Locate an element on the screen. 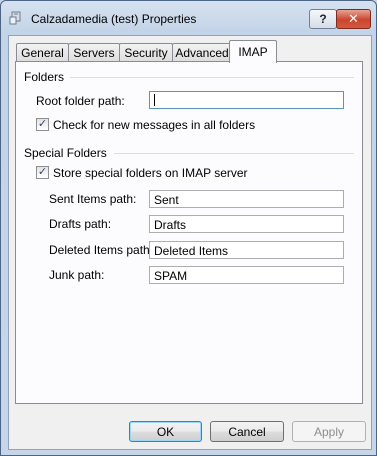 The image size is (377, 456). help-button: ? is located at coordinates (323, 19).